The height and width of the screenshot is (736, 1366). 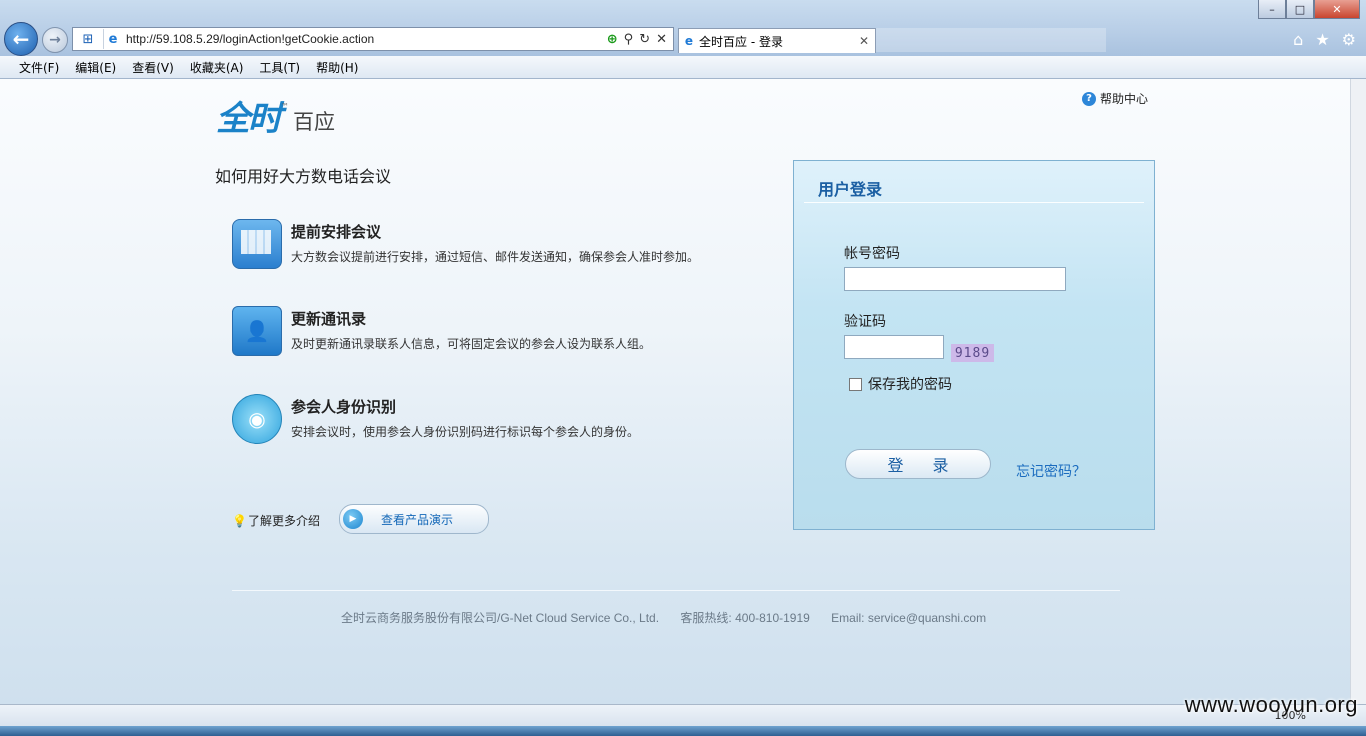 I want to click on browser-tab-active: e 全时百应 - 登录 ✕, so click(x=777, y=40).